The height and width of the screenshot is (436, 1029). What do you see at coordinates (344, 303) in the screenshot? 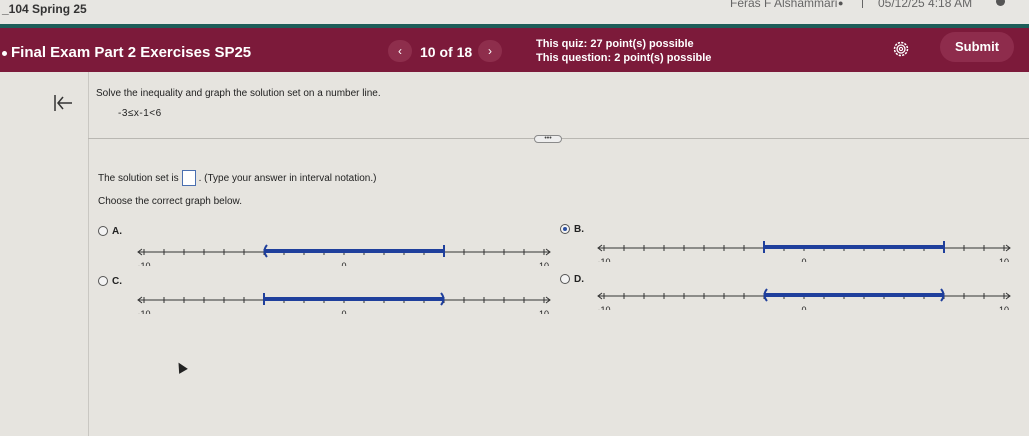
I see `number-line-c: -10 0 10` at bounding box center [344, 303].